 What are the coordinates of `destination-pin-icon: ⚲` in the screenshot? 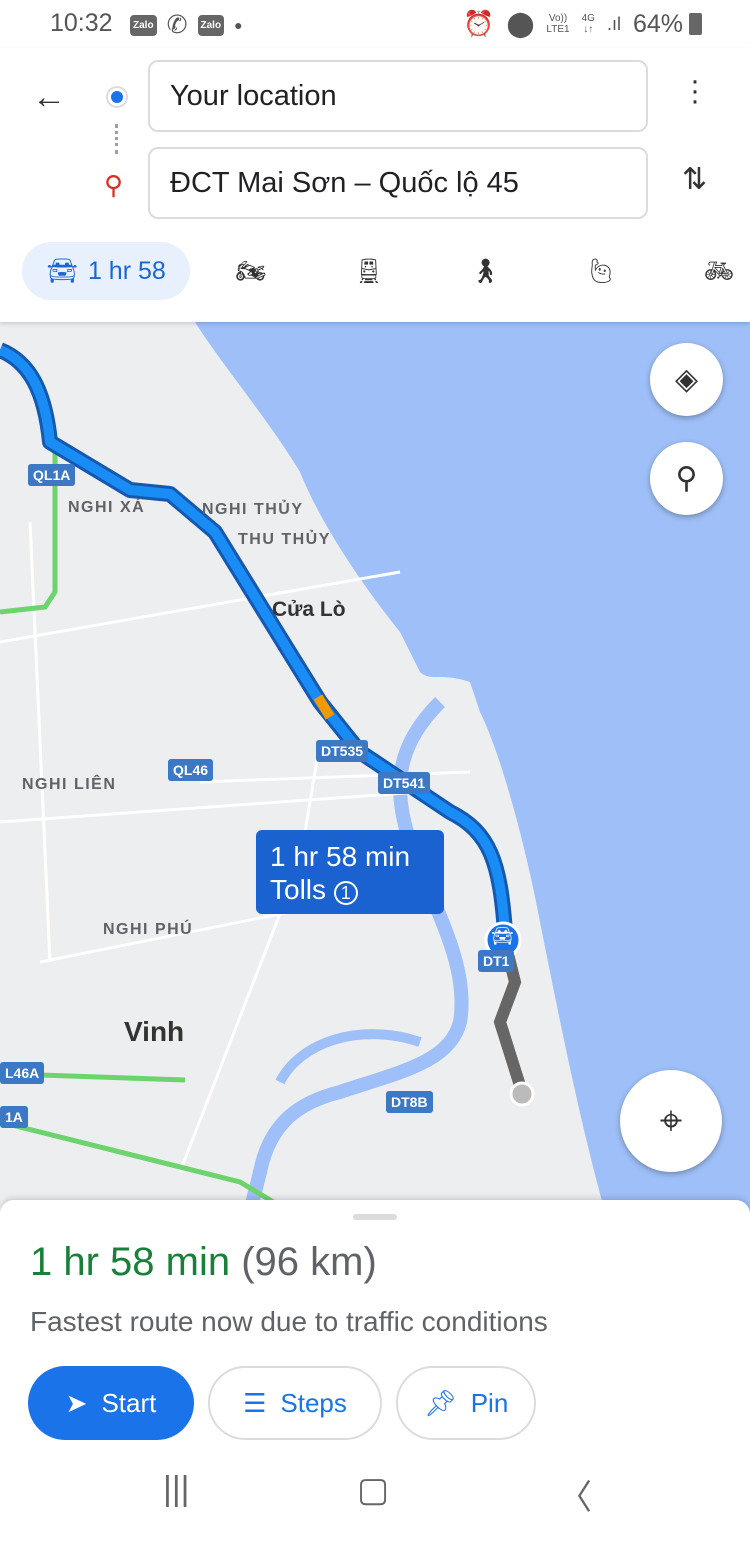 It's located at (114, 185).